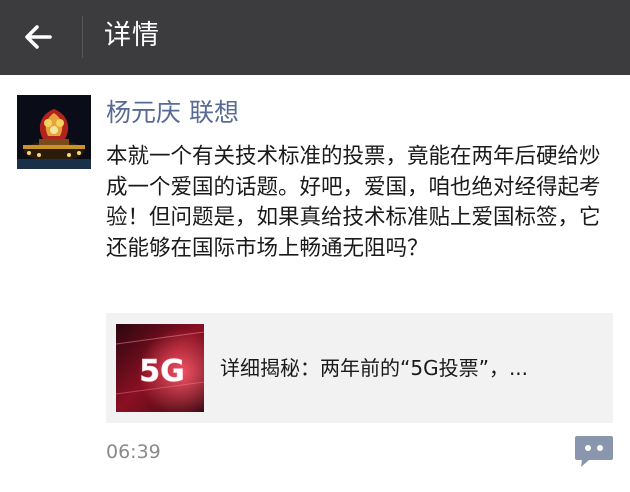 Image resolution: width=630 pixels, height=492 pixels. Describe the element at coordinates (132, 35) in the screenshot. I see `page-title: 详情` at that location.